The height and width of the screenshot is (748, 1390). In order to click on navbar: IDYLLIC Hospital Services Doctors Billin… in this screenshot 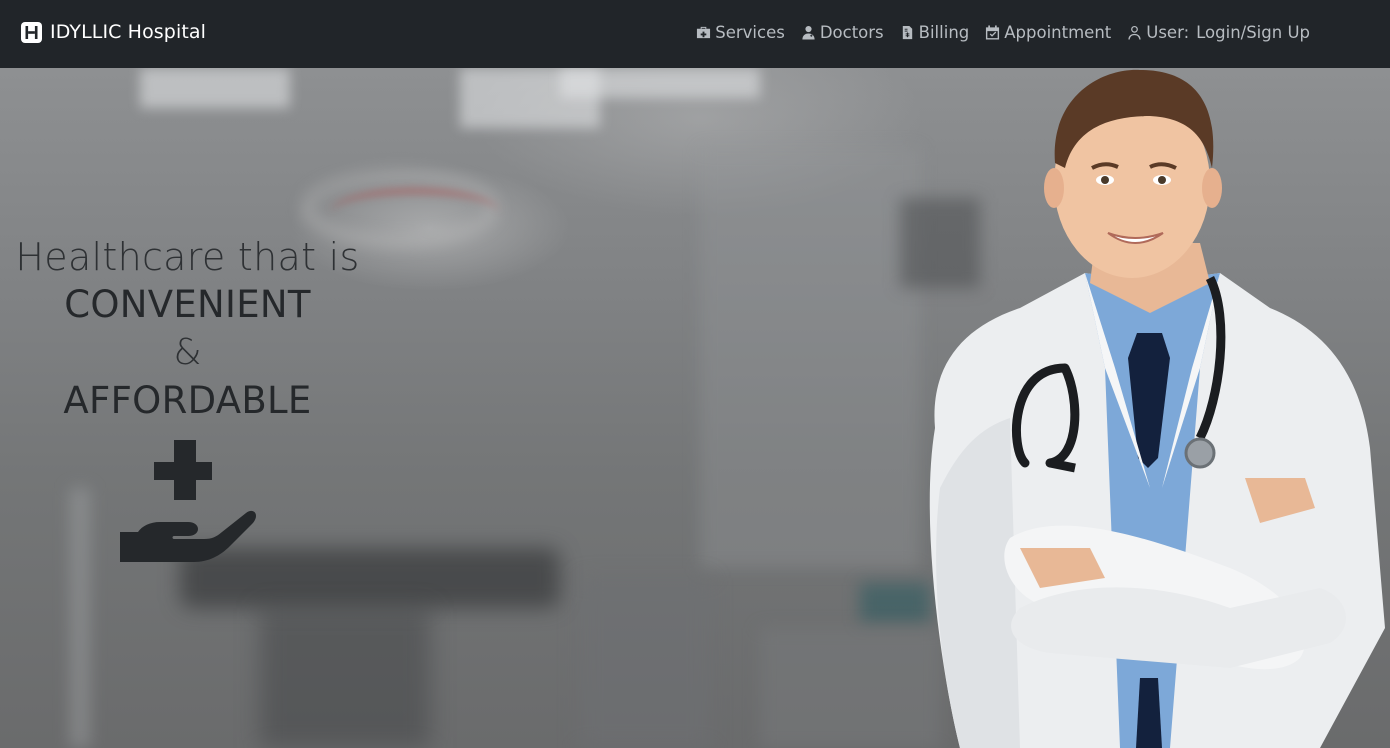, I will do `click(695, 34)`.